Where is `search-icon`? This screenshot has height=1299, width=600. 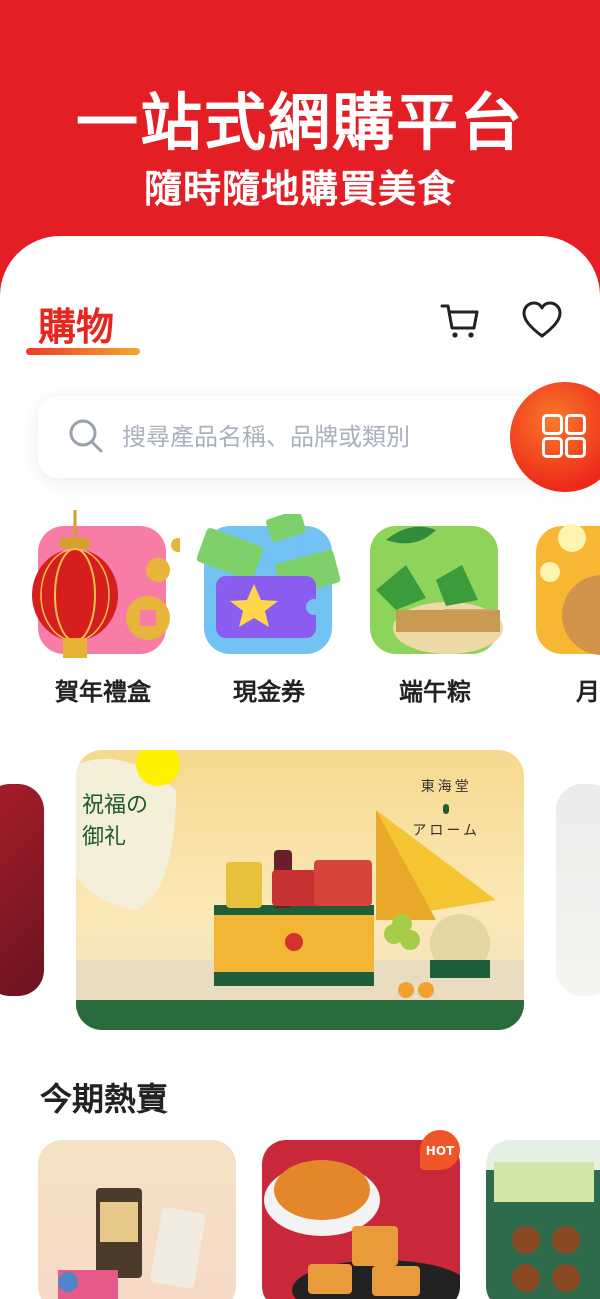 search-icon is located at coordinates (86, 436).